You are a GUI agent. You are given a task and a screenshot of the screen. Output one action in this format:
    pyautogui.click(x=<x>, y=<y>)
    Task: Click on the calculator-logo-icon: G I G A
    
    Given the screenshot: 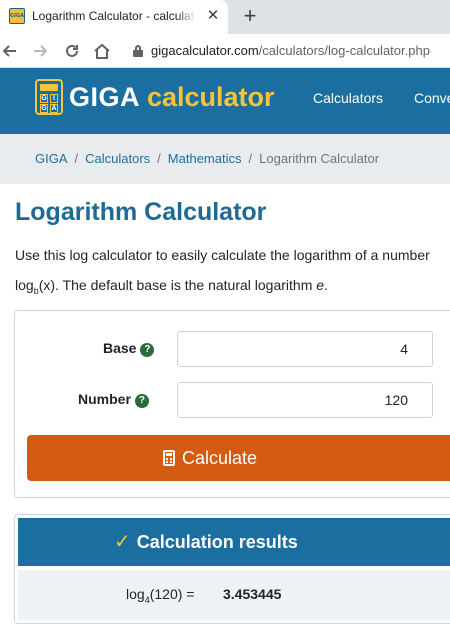 What is the action you would take?
    pyautogui.click(x=49, y=97)
    